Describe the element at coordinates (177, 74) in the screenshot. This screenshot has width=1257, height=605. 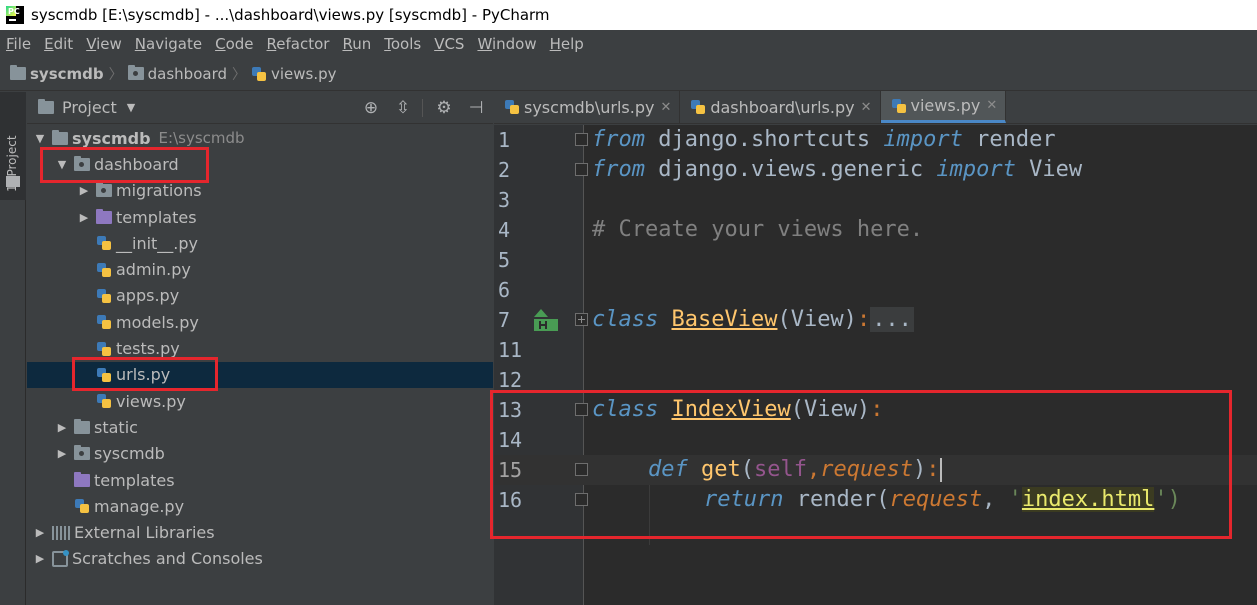
I see `breadcrumb-dashboard: dashboard` at that location.